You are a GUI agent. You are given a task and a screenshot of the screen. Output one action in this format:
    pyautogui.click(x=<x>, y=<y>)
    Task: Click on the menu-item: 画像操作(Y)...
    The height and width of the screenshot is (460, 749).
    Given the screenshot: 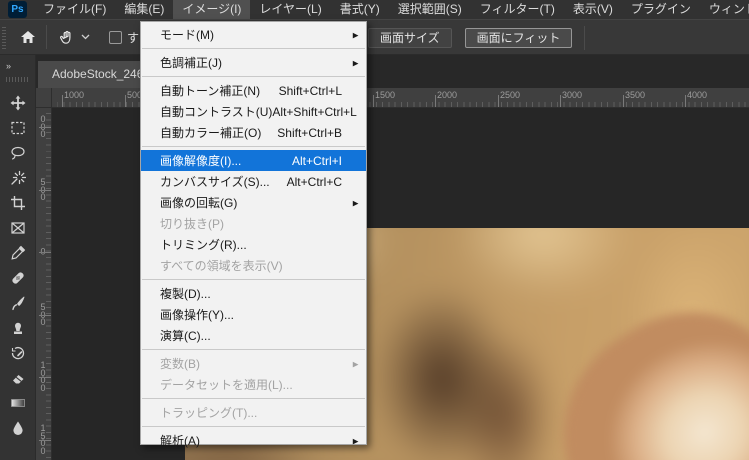 What is the action you would take?
    pyautogui.click(x=253, y=314)
    